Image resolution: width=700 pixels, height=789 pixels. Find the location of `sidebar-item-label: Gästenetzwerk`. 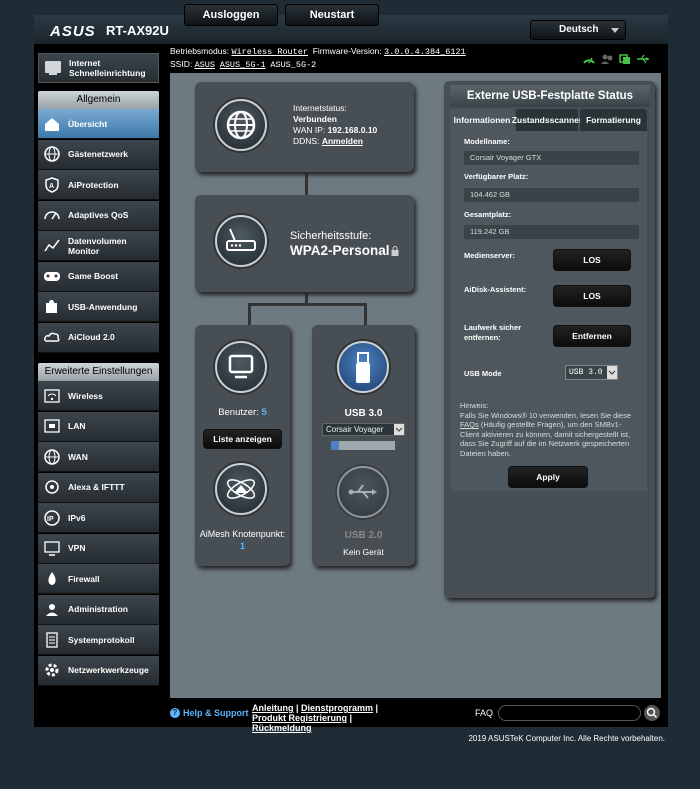

sidebar-item-label: Gästenetzwerk is located at coordinates (98, 154).